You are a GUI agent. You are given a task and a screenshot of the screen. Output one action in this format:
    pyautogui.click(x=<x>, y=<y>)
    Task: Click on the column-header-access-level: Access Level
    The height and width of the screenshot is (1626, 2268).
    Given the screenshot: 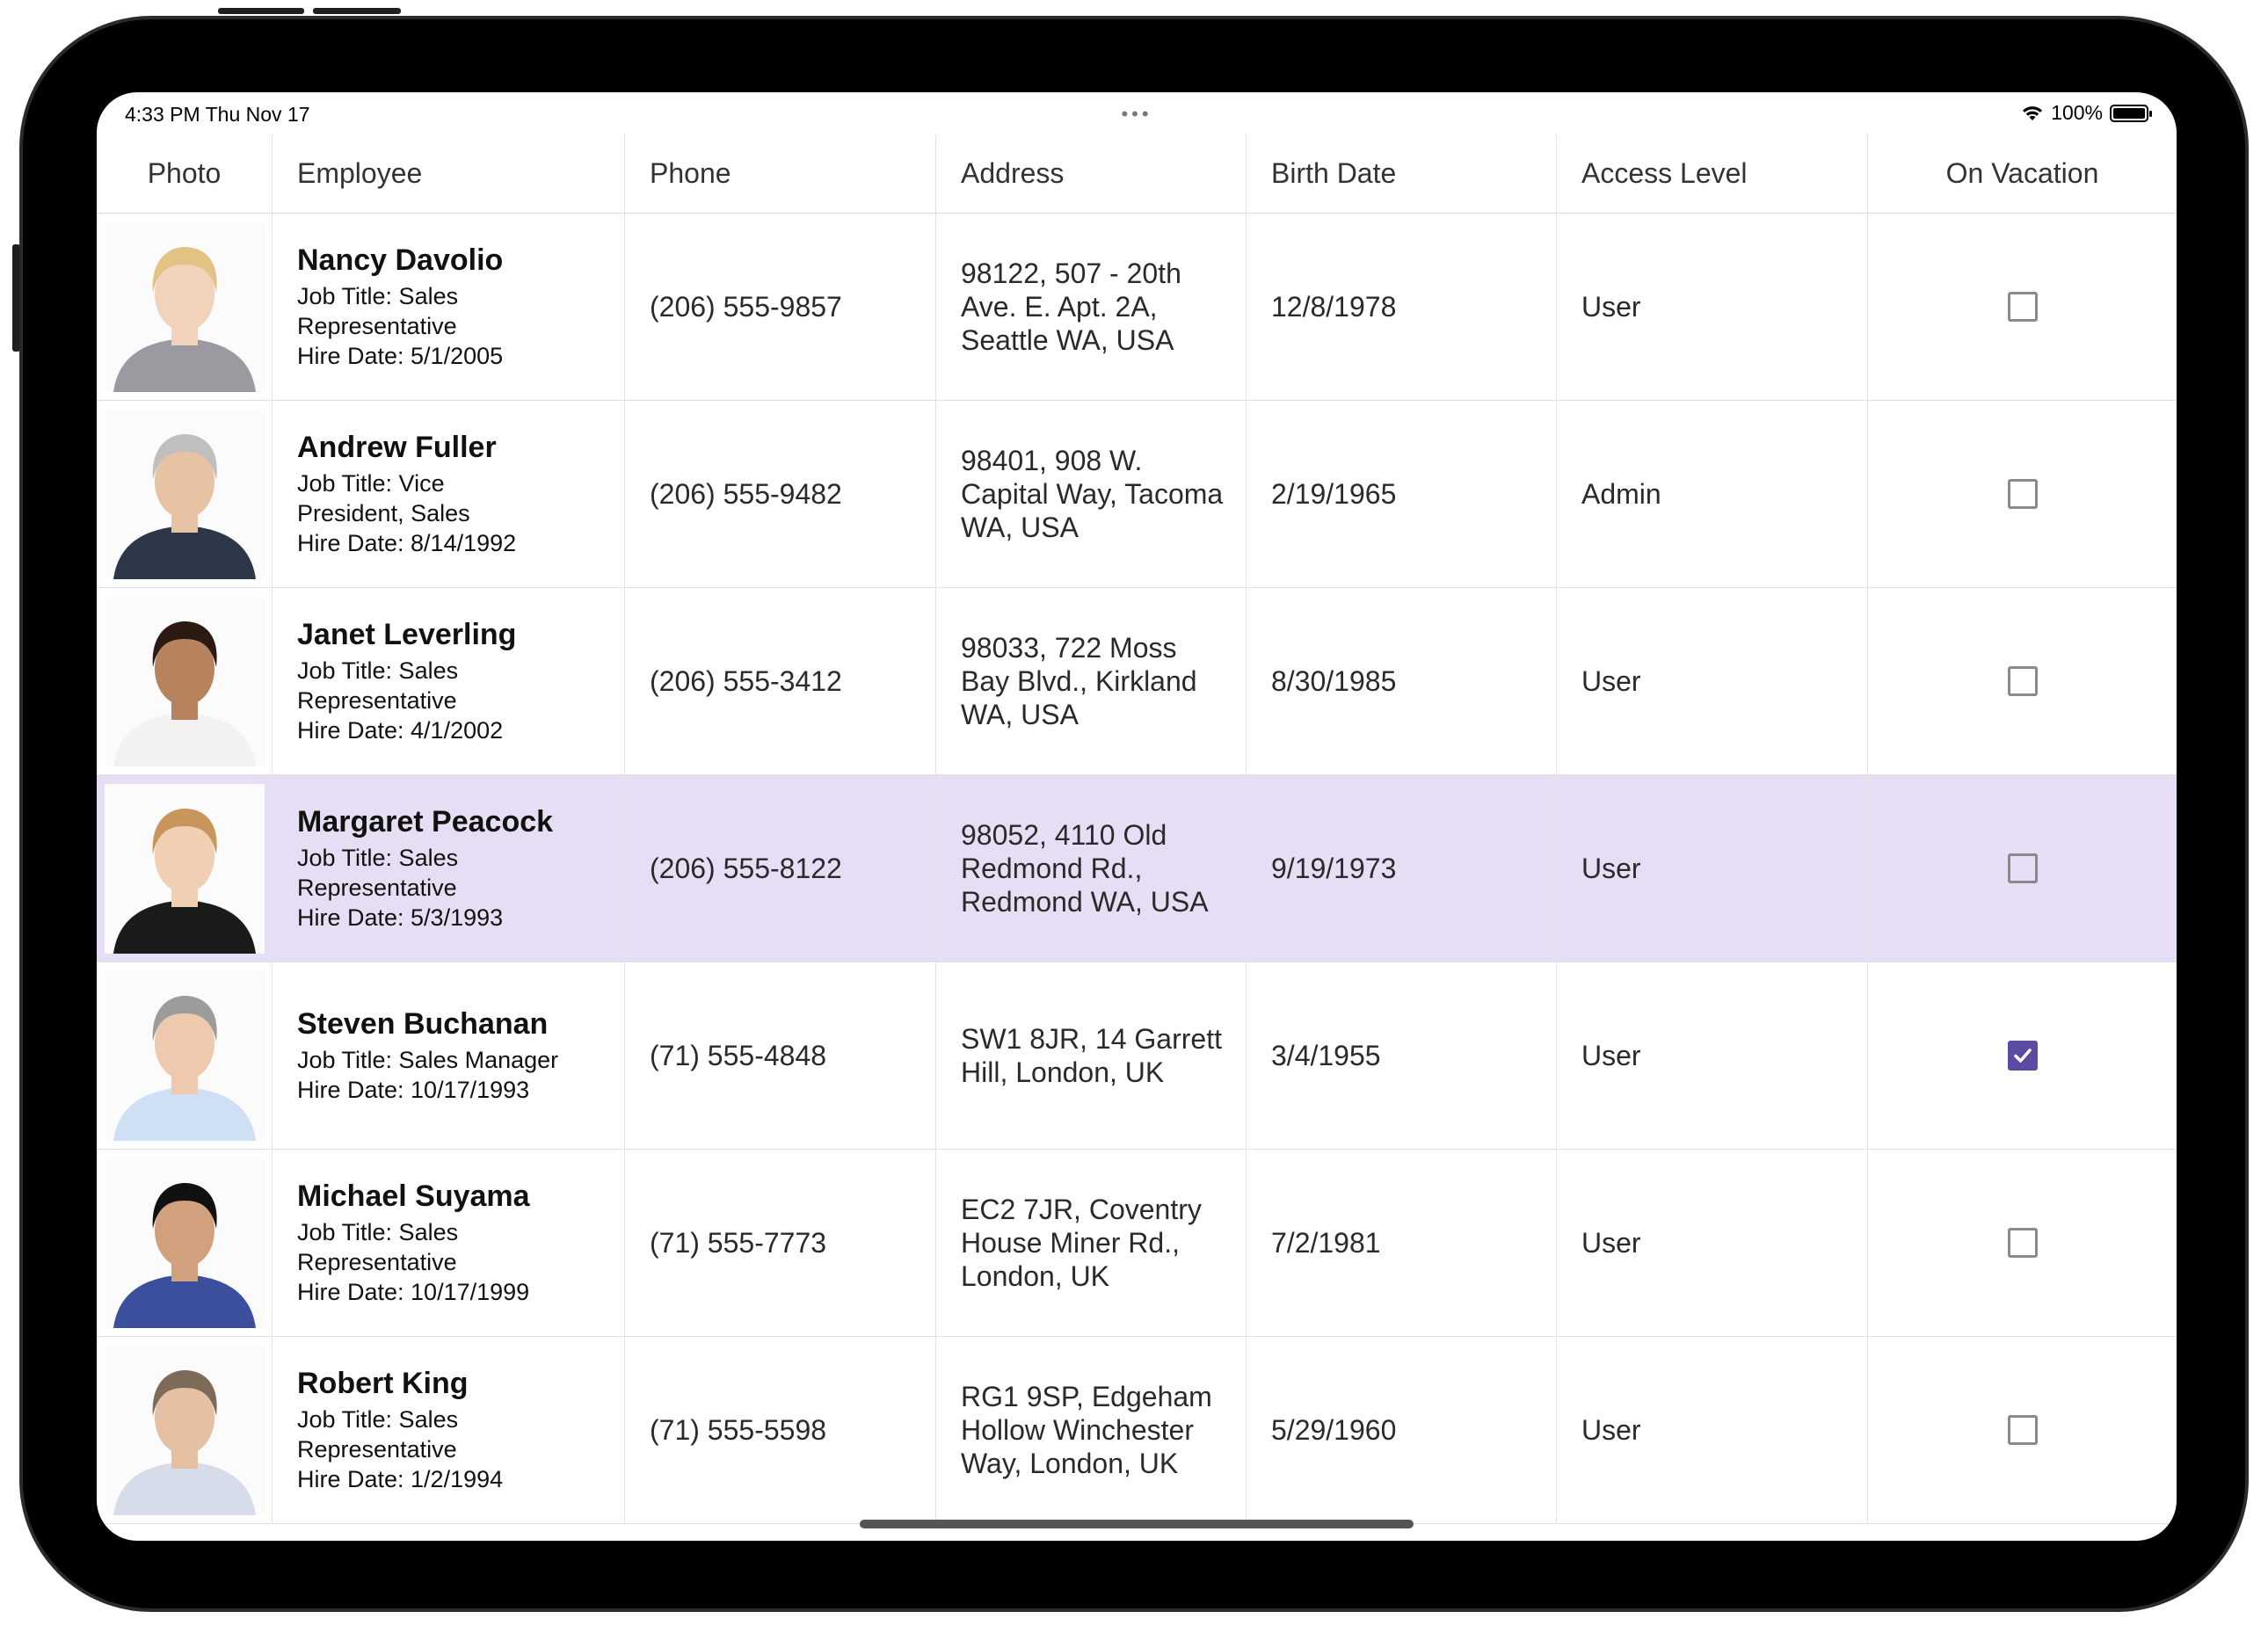 What is the action you would take?
    pyautogui.click(x=1713, y=173)
    